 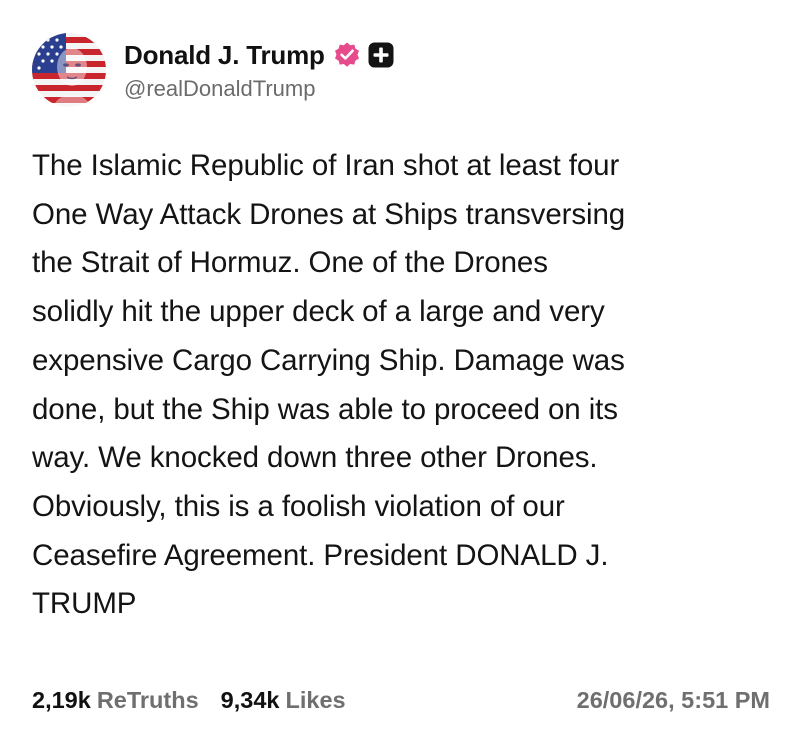 What do you see at coordinates (61, 699) in the screenshot?
I see `retruths-count: 2,19k` at bounding box center [61, 699].